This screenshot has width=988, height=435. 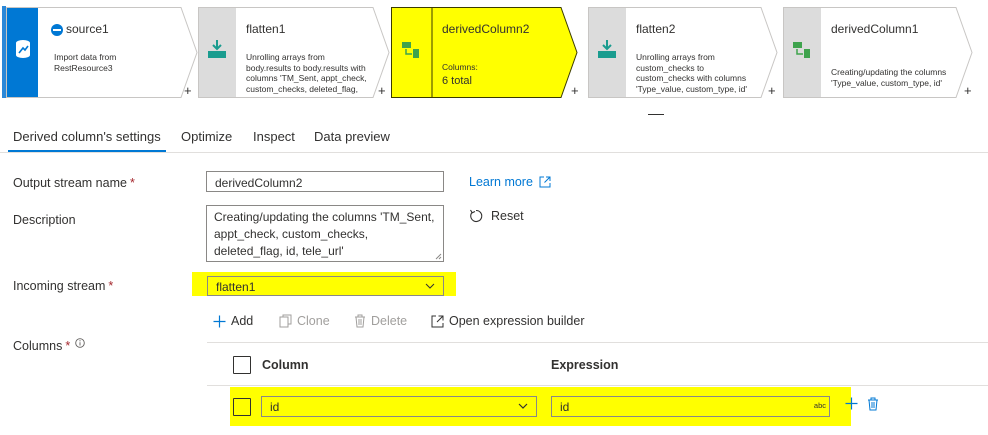 I want to click on pipeline-node-source1: source1 Import data from RestResource3, so click(x=102, y=52).